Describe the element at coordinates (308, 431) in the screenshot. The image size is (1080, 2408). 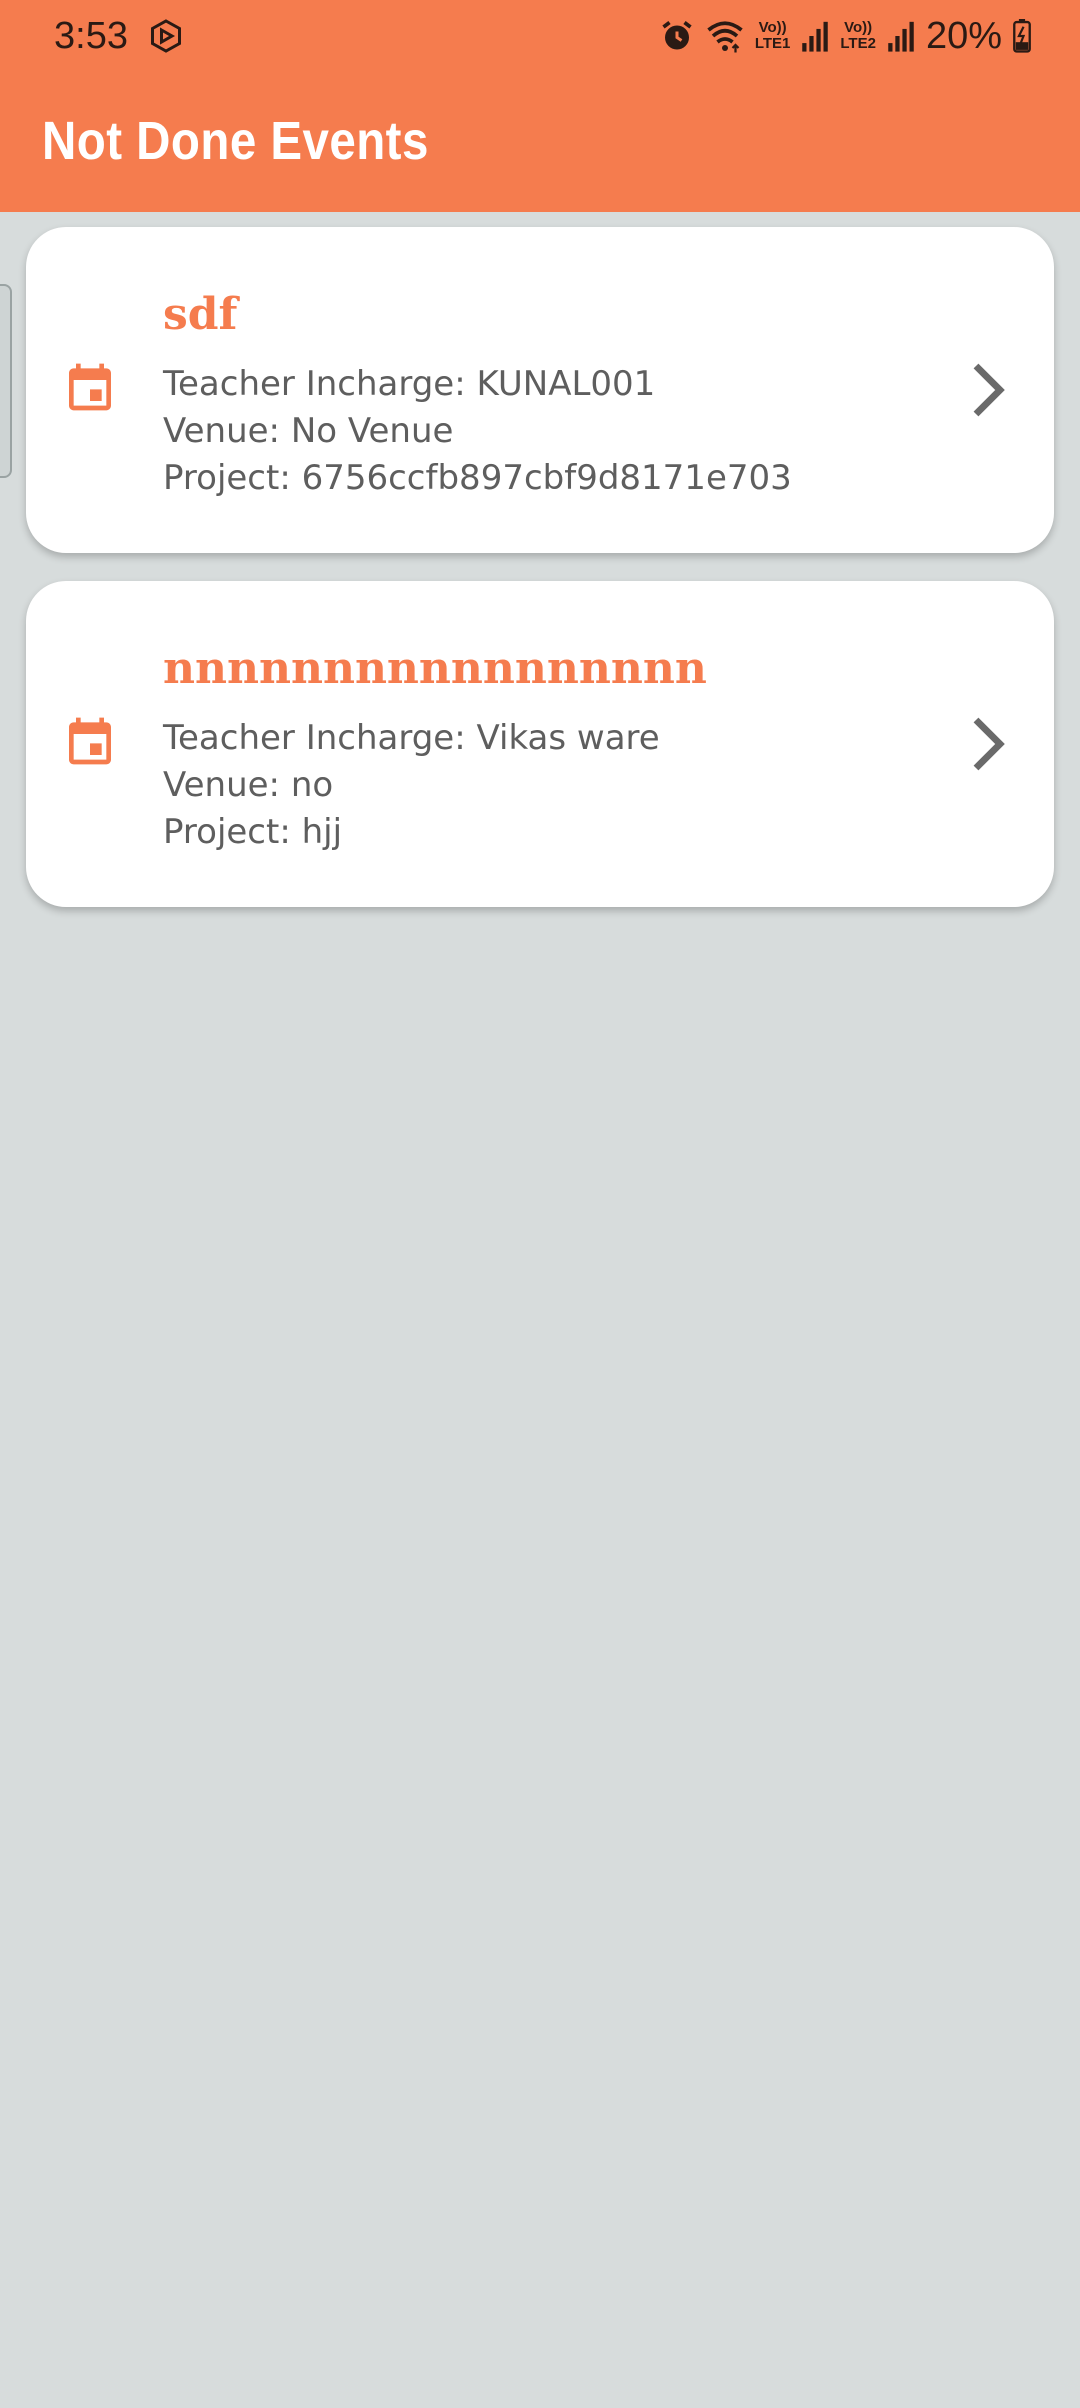
I see `event-venue: Venue: No Venue` at that location.